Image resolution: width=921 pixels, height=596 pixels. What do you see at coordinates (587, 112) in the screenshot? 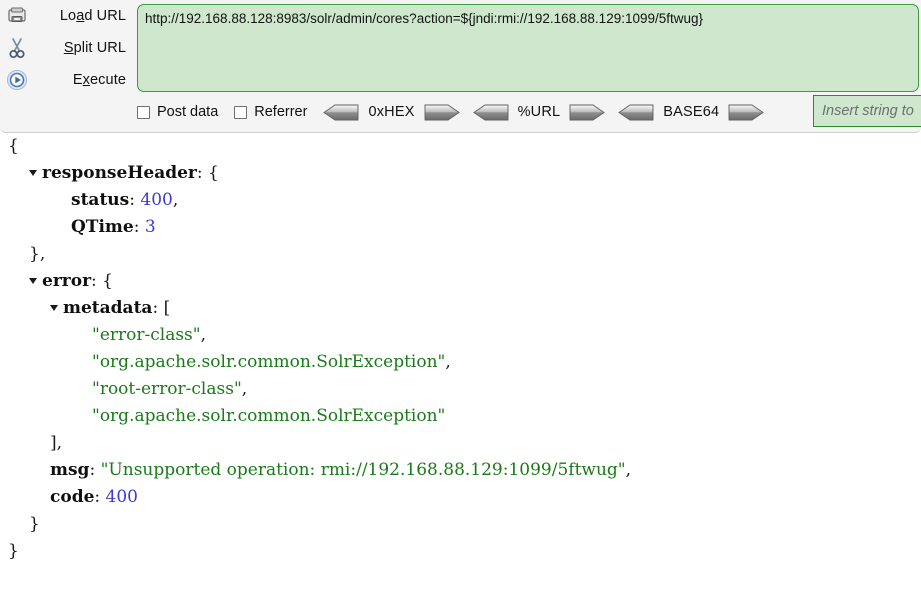
I see `url-encode-right-arrow-icon` at bounding box center [587, 112].